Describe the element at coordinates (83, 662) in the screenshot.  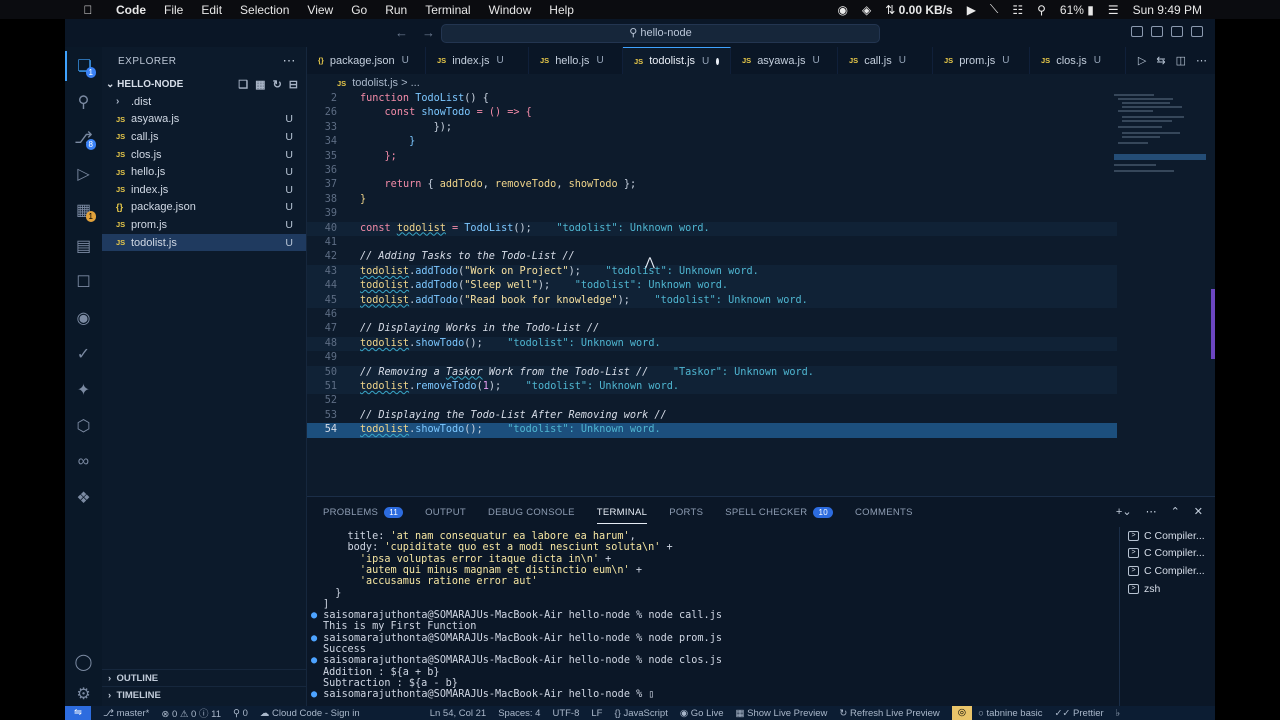
I see `account-icon: ◯` at that location.